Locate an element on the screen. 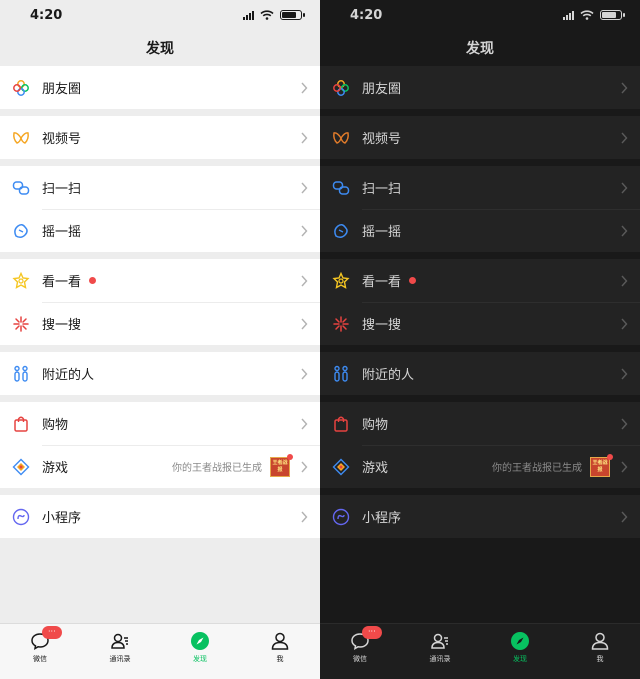 Image resolution: width=640 pixels, height=679 pixels. menu-group: 看一看 搜一搜 is located at coordinates (160, 302).